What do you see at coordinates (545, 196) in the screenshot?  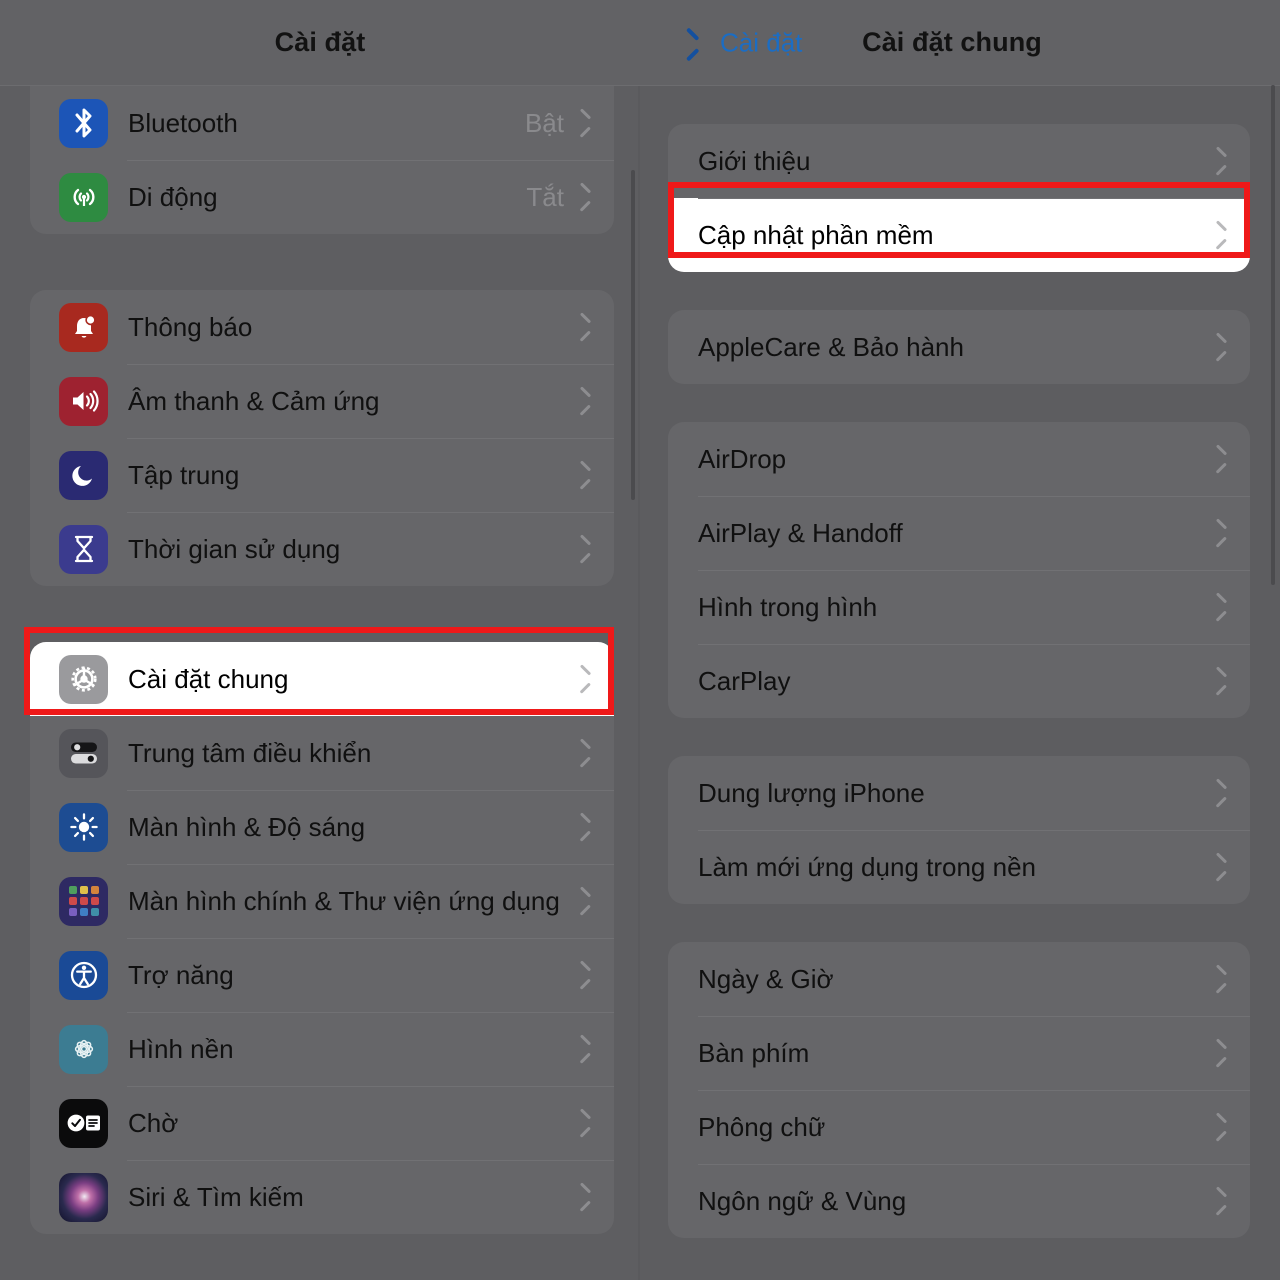 I see `settings-row-value: Tắt` at bounding box center [545, 196].